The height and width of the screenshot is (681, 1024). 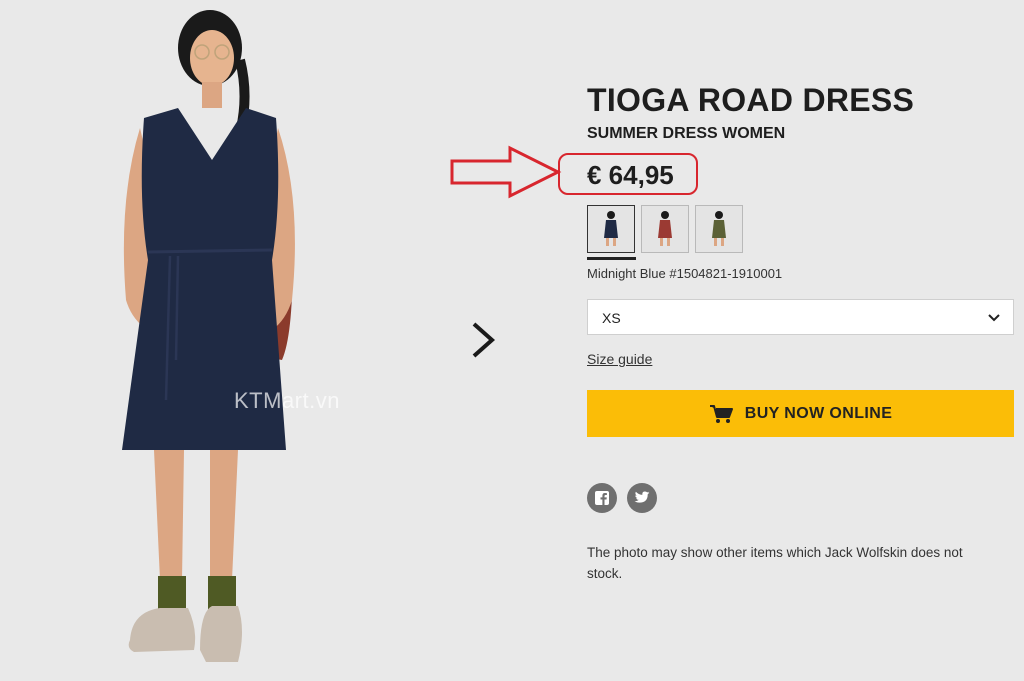 What do you see at coordinates (721, 413) in the screenshot?
I see `cart-icon` at bounding box center [721, 413].